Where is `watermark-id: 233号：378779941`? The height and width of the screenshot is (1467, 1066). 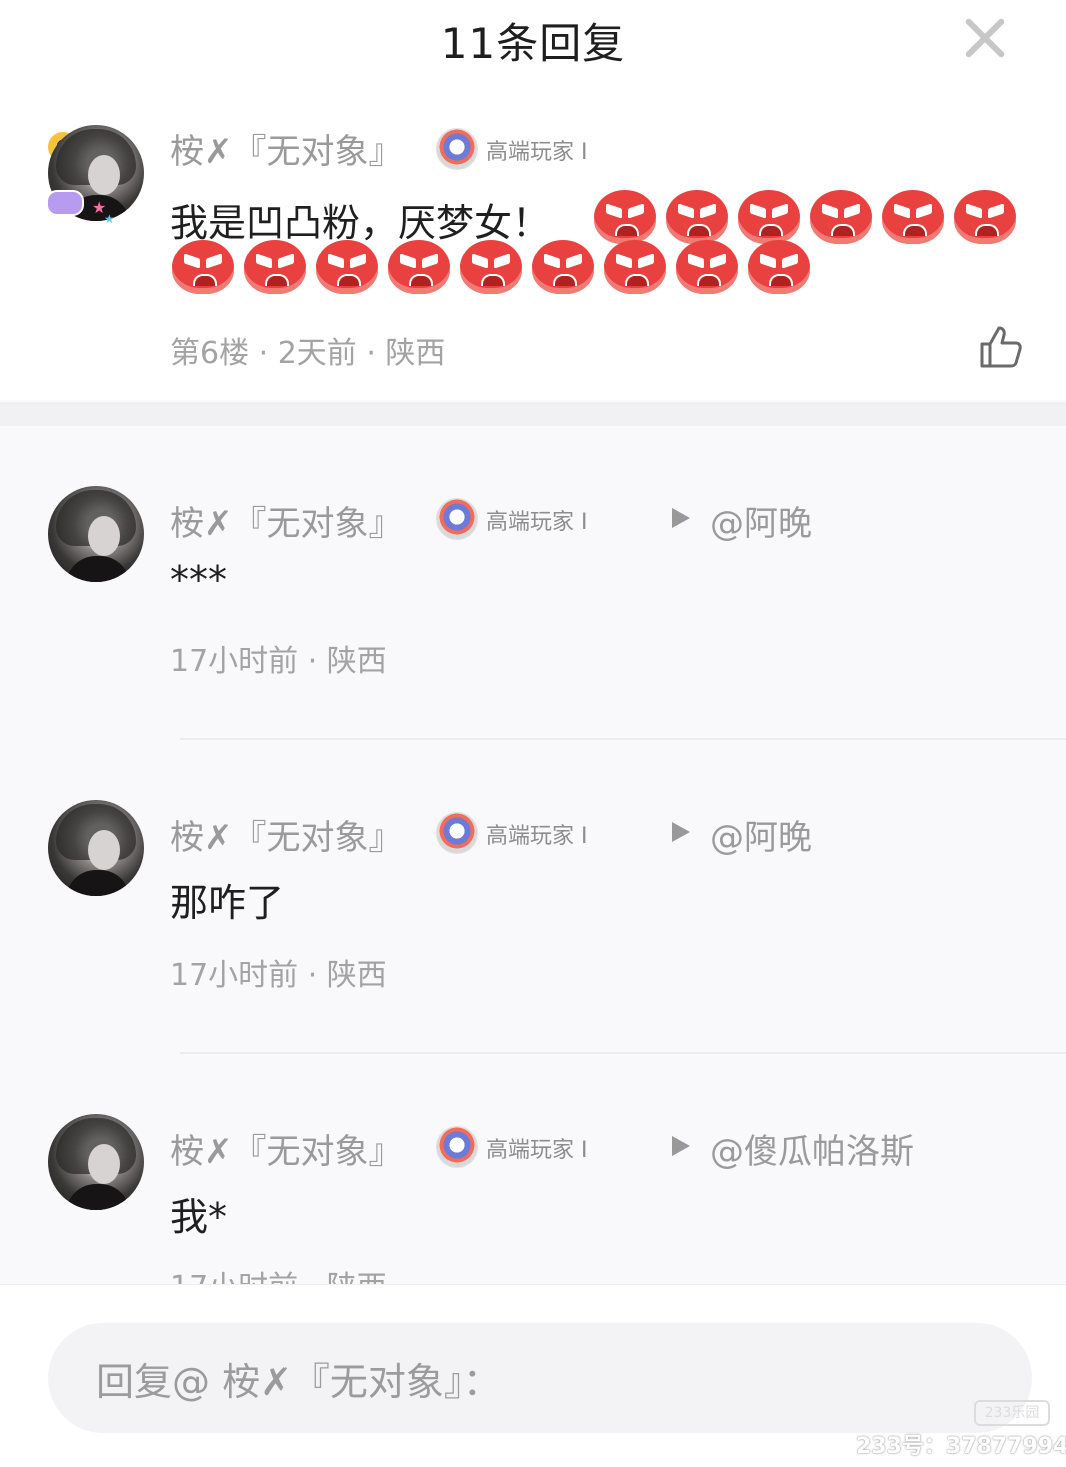 watermark-id: 233号：378779941 is located at coordinates (961, 1446).